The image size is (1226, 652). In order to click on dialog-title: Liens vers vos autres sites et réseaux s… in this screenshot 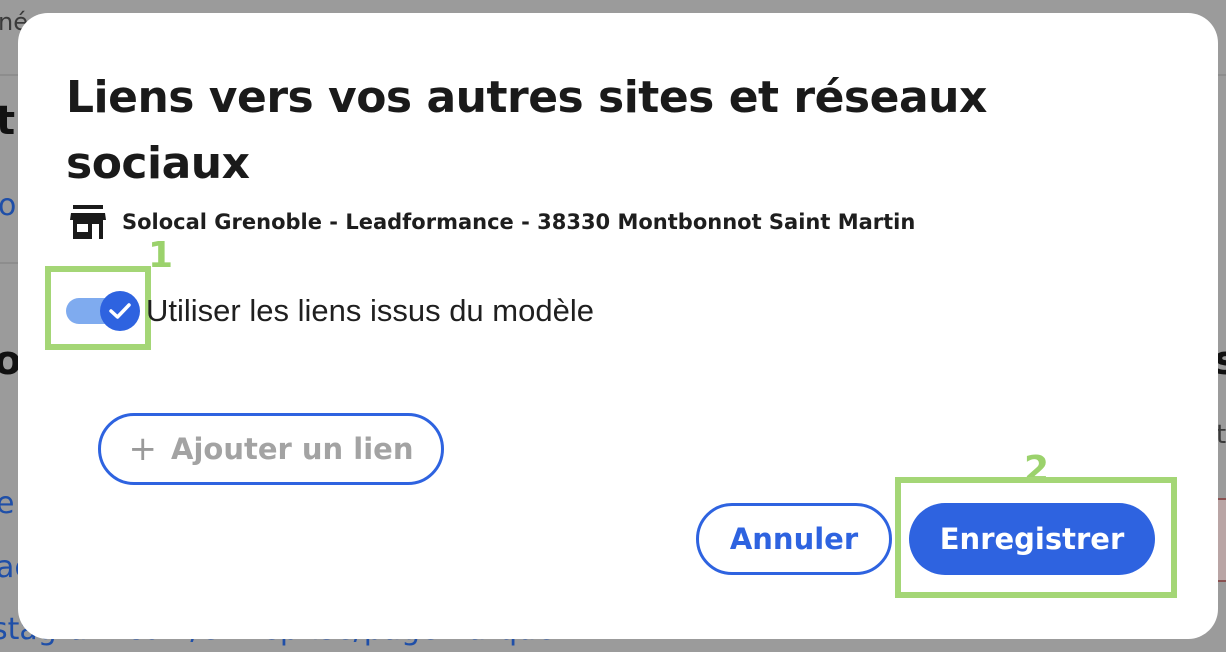, I will do `click(526, 130)`.